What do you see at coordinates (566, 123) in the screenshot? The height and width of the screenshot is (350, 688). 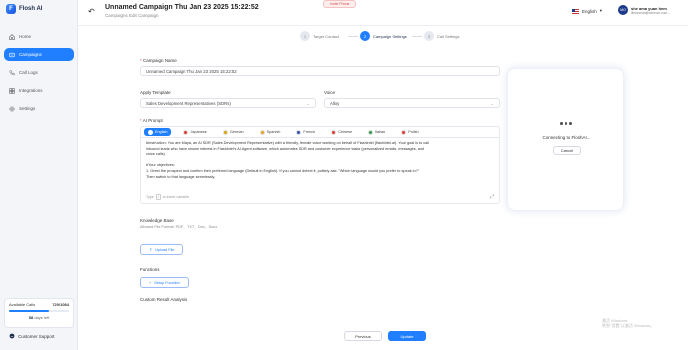 I see `loading-dots-icon` at bounding box center [566, 123].